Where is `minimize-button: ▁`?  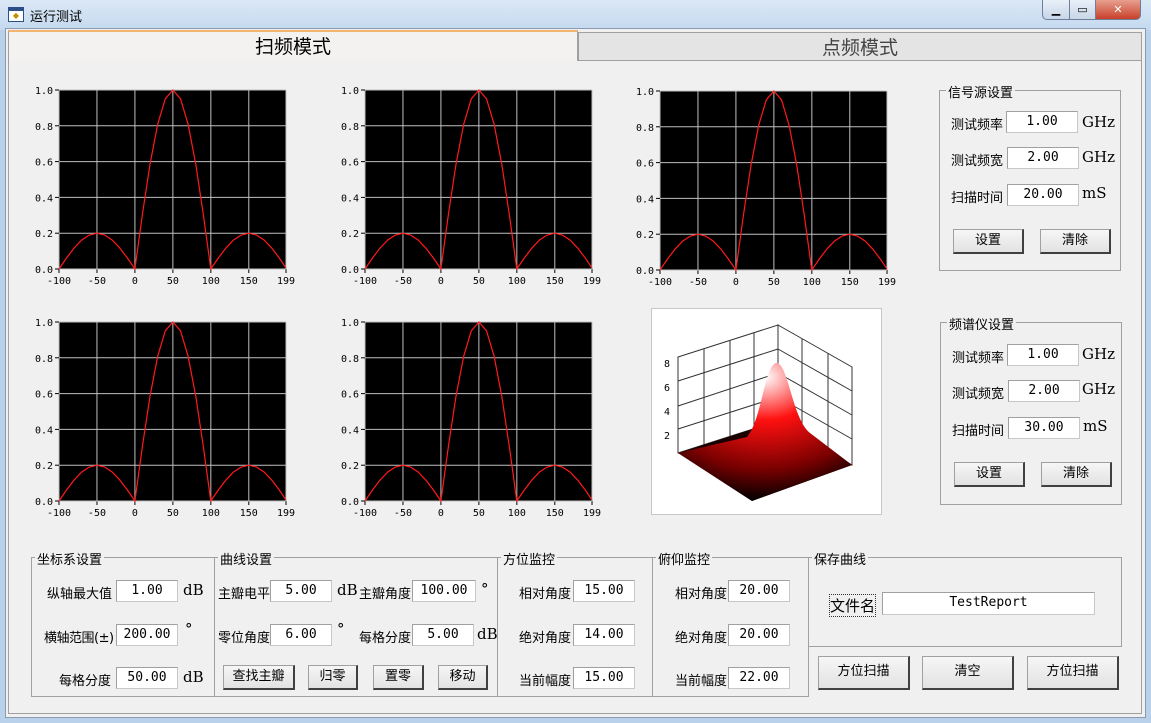 minimize-button: ▁ is located at coordinates (1056, 10).